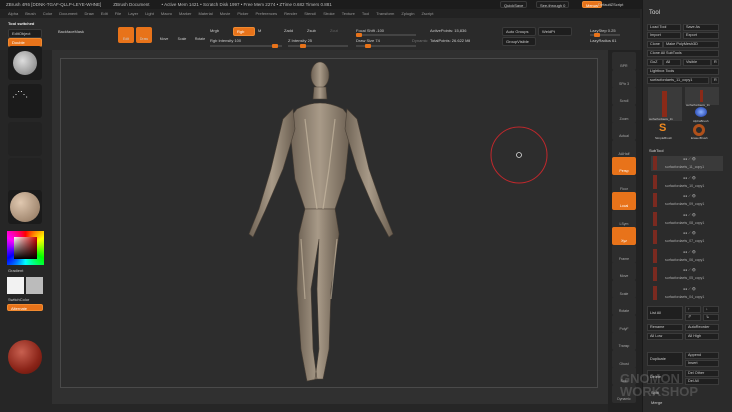 This screenshot has height=412, width=732. Describe the element at coordinates (25, 175) in the screenshot. I see `texture-thumbnail` at that location.